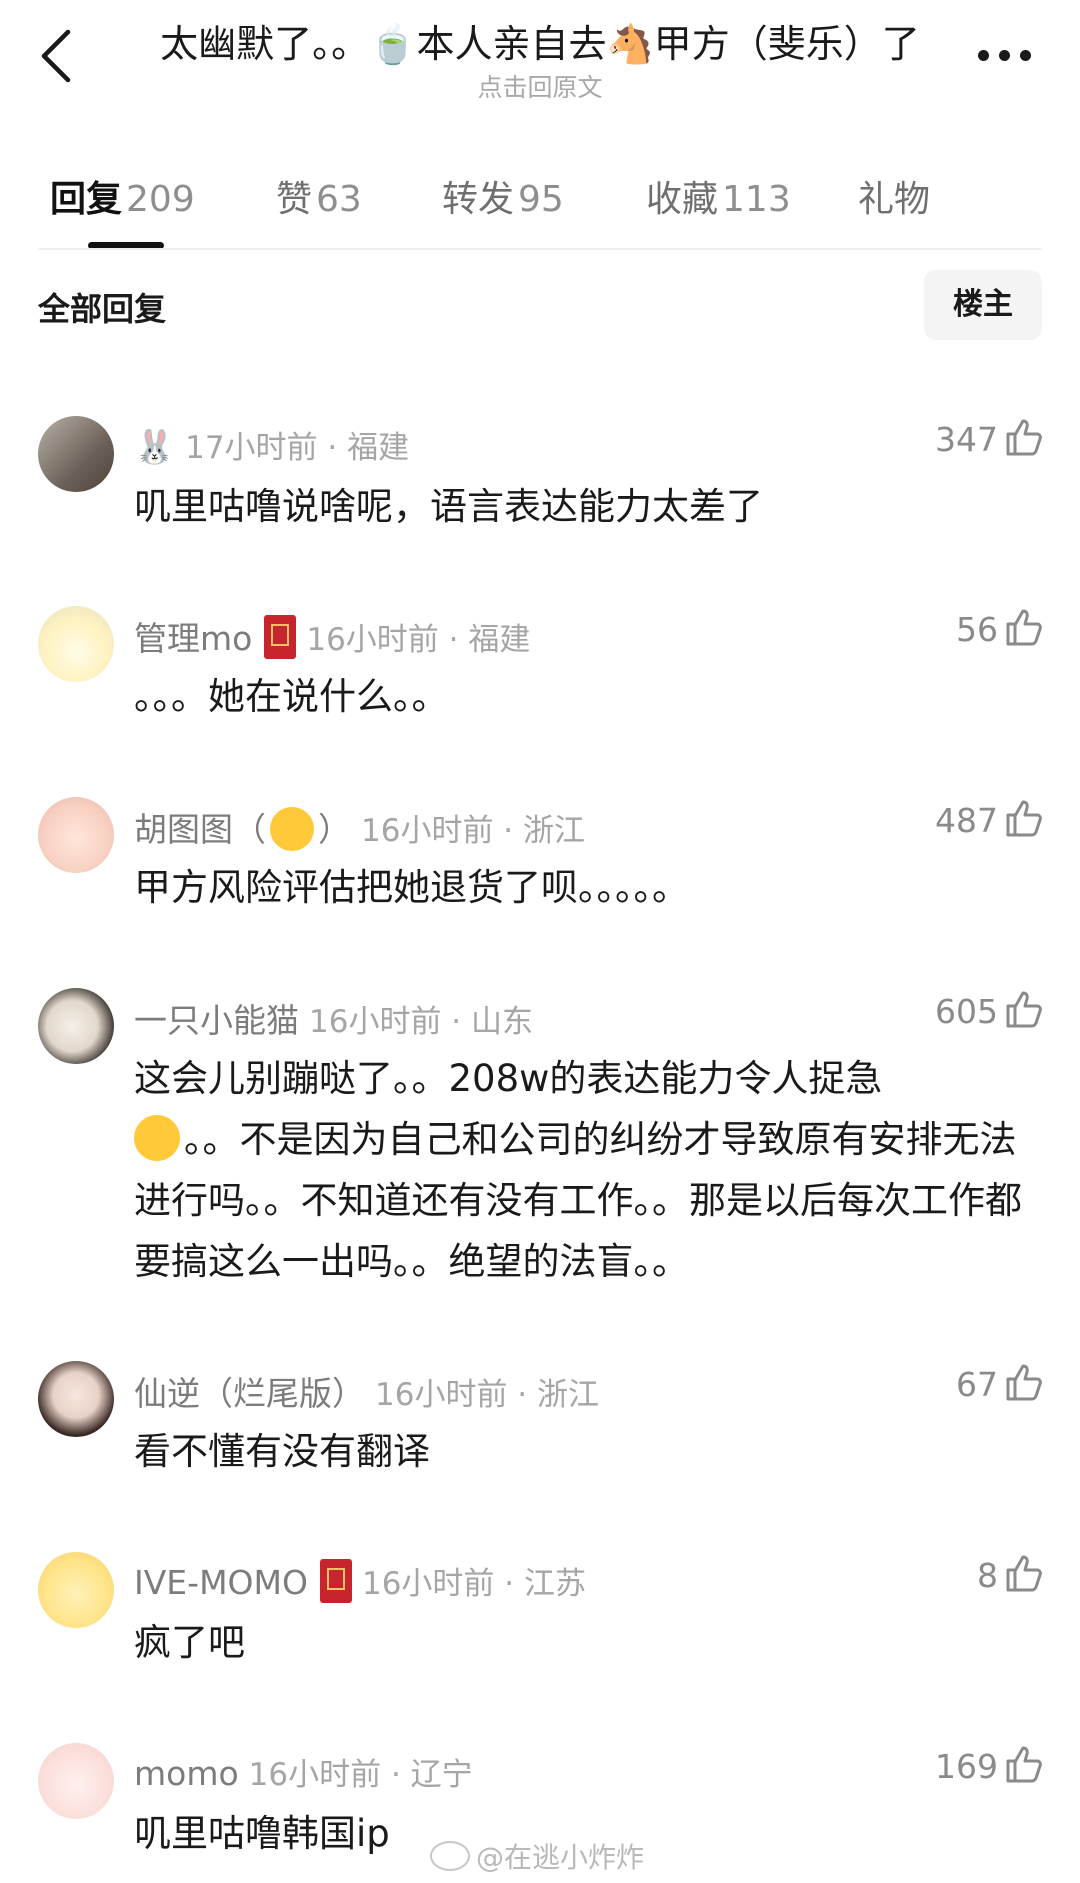  Describe the element at coordinates (983, 305) in the screenshot. I see `op-only-button: 楼主` at that location.